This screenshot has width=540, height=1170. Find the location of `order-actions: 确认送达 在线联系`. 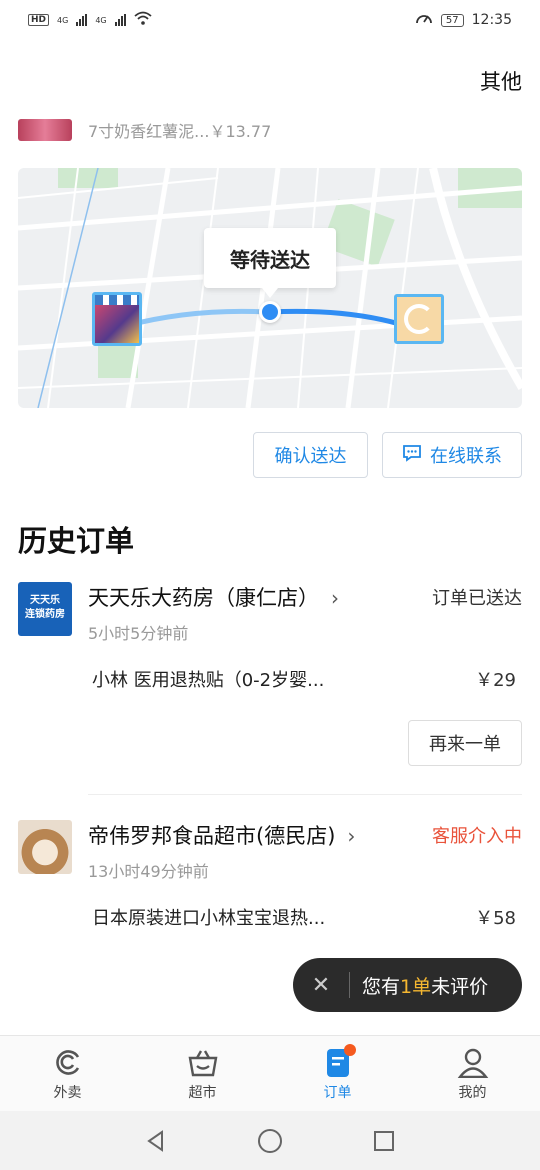

order-actions: 确认送达 在线联系 is located at coordinates (387, 455).